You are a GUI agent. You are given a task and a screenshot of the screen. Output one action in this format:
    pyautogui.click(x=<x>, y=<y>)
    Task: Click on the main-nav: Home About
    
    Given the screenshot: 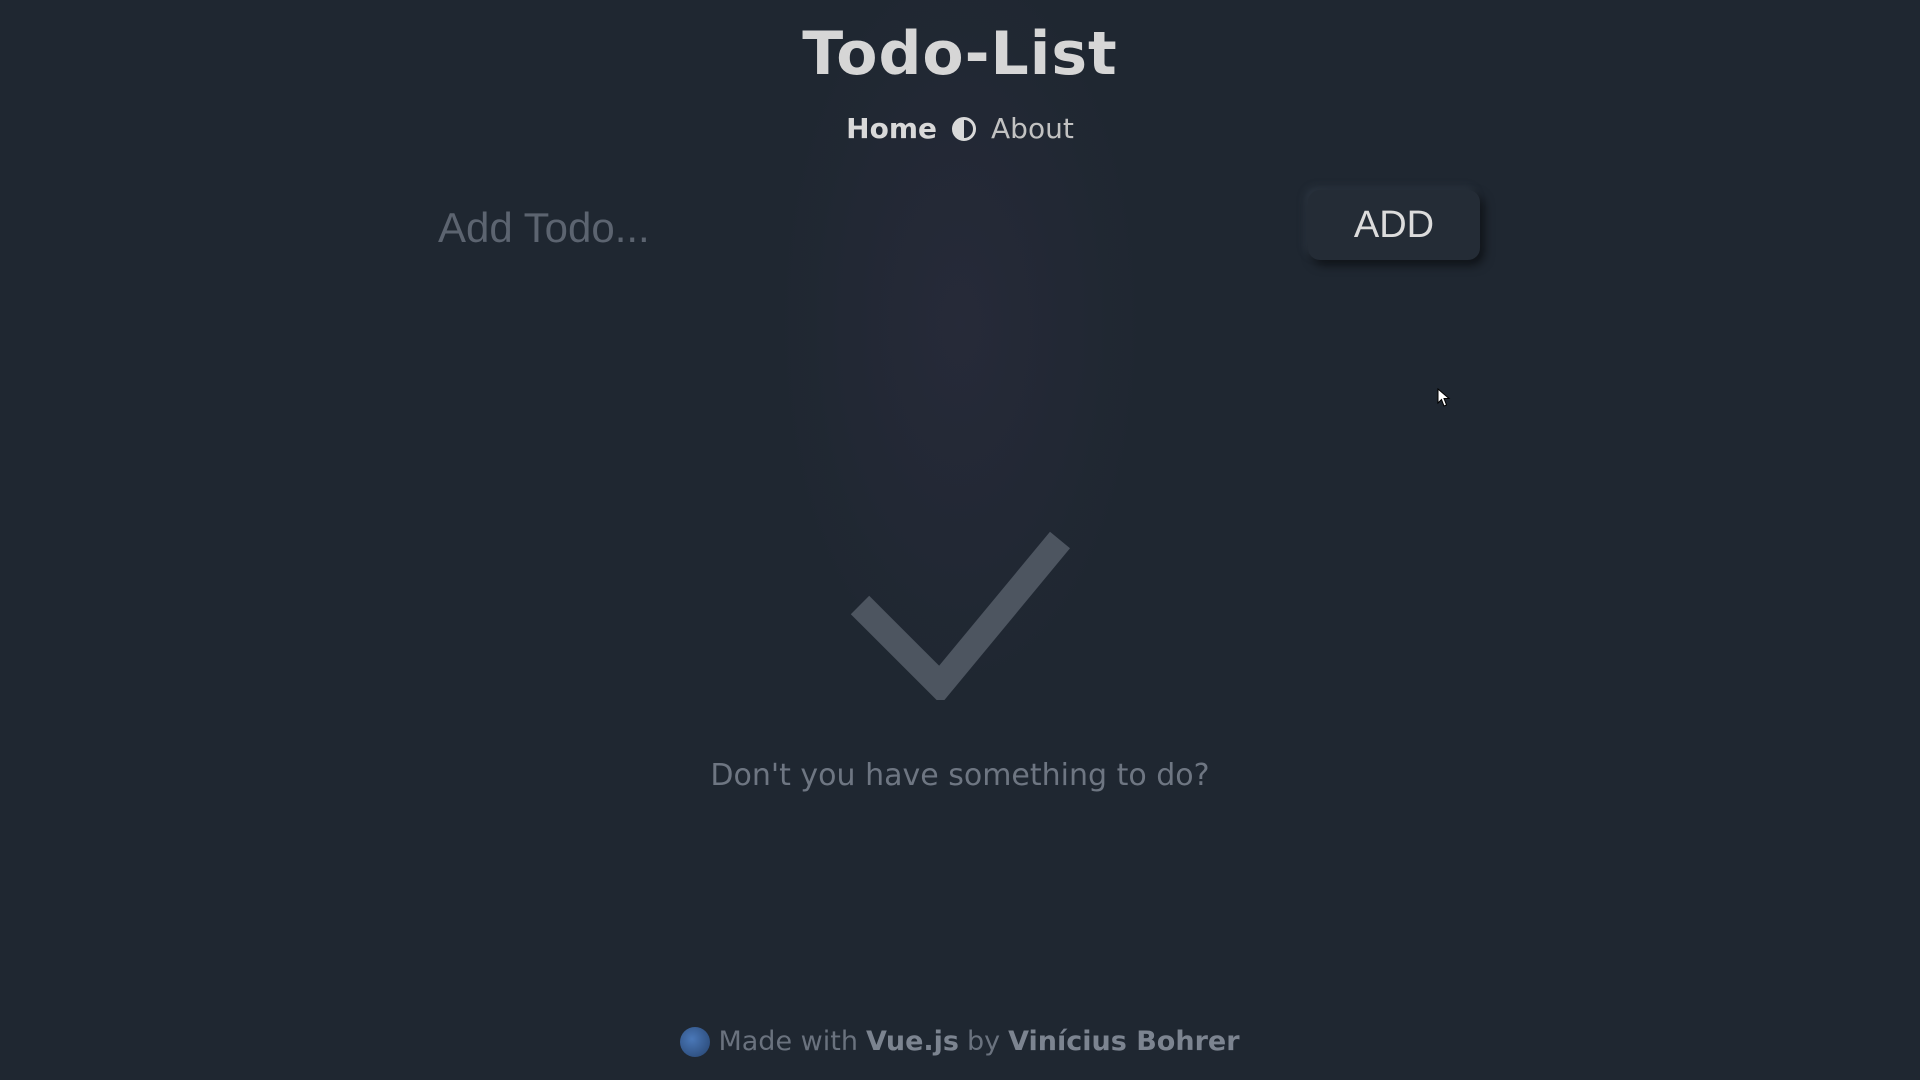 What is the action you would take?
    pyautogui.click(x=960, y=129)
    